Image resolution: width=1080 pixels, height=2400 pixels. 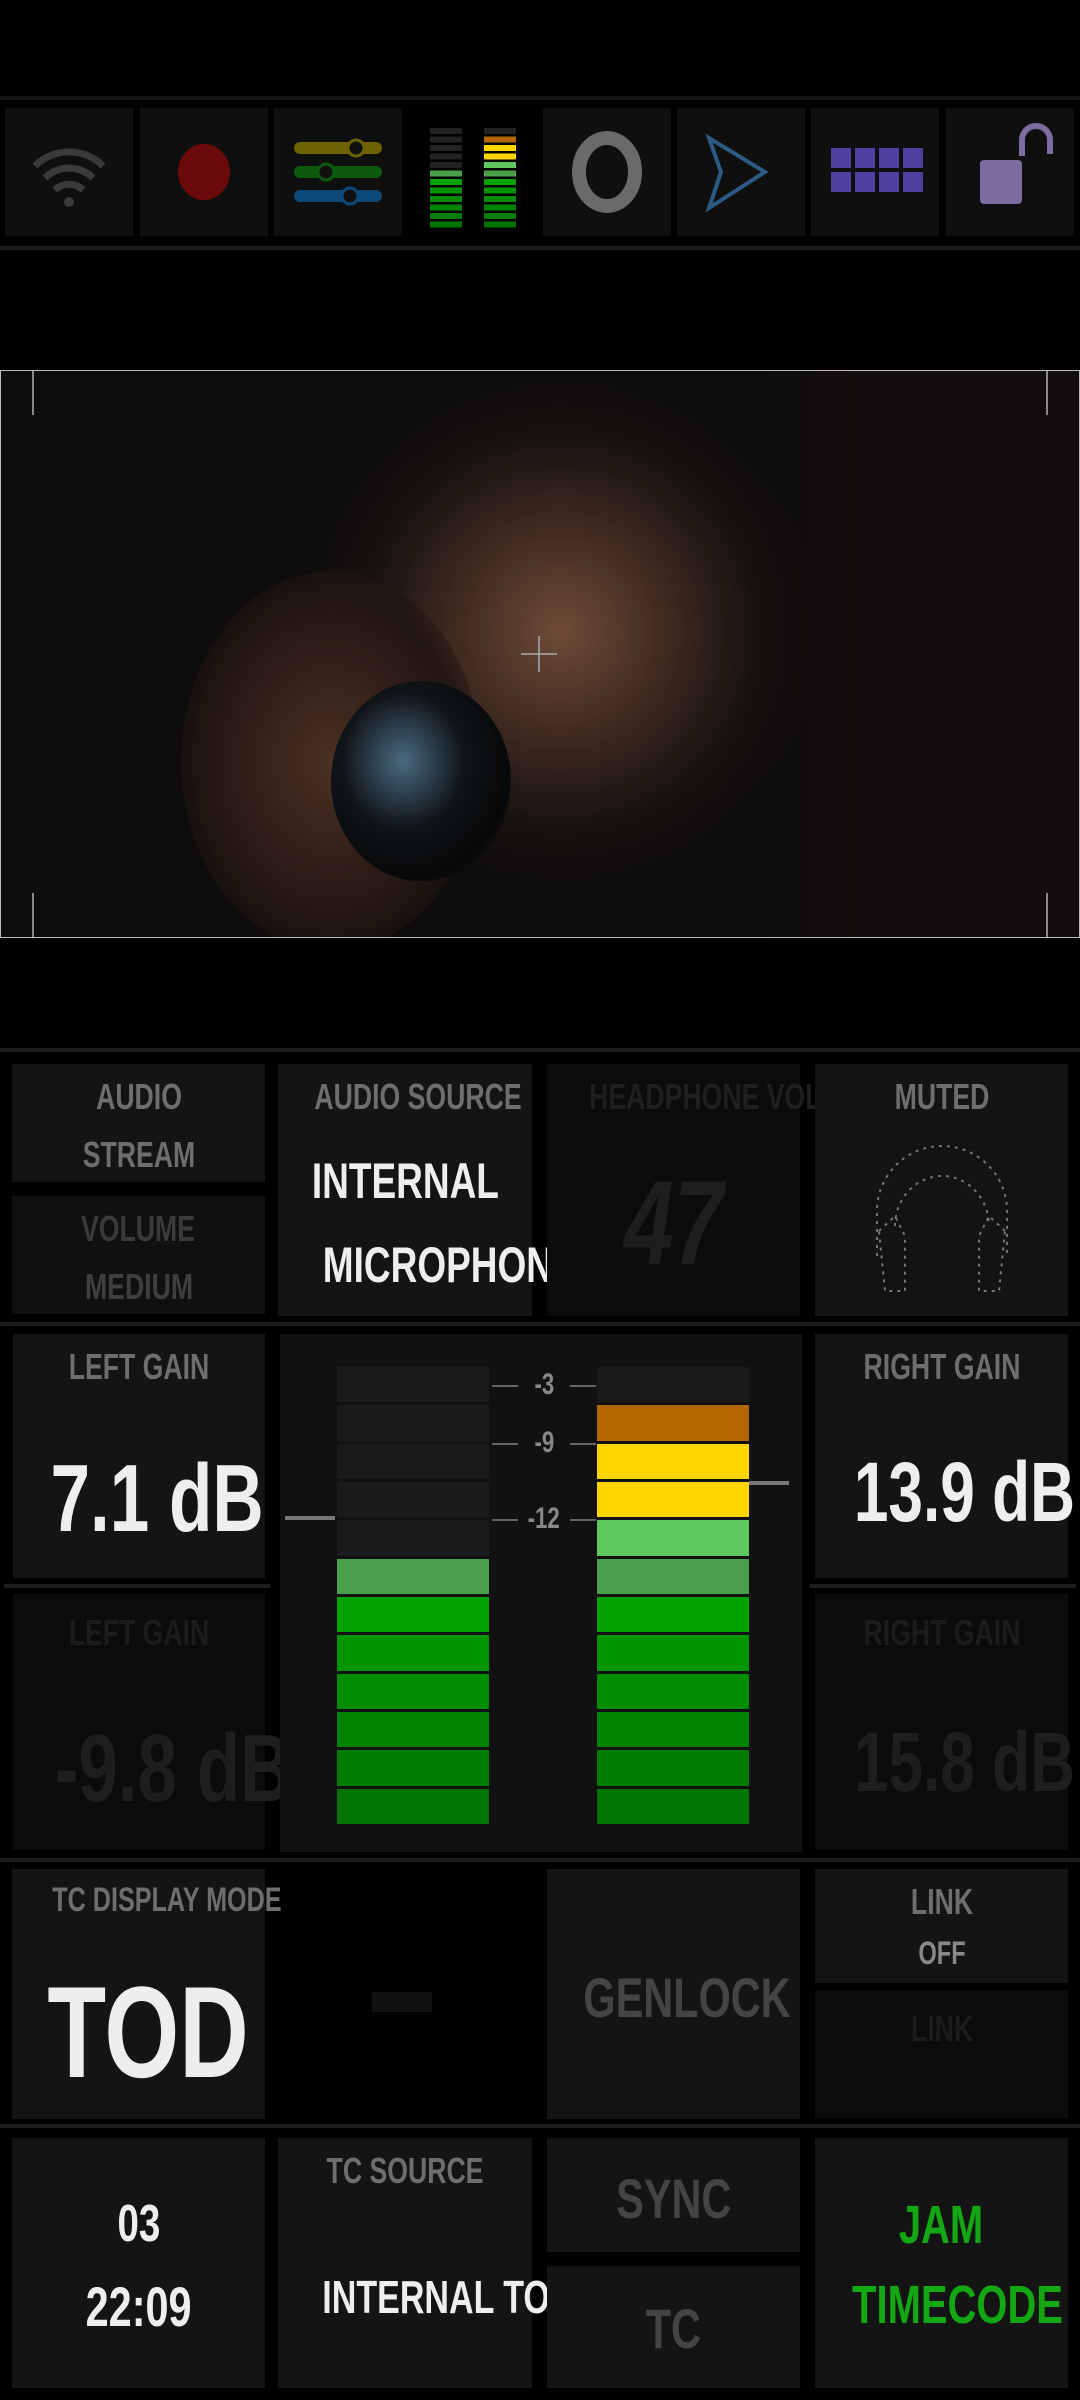 I want to click on volume-button: VOLUME MEDIUM, so click(x=138, y=1255).